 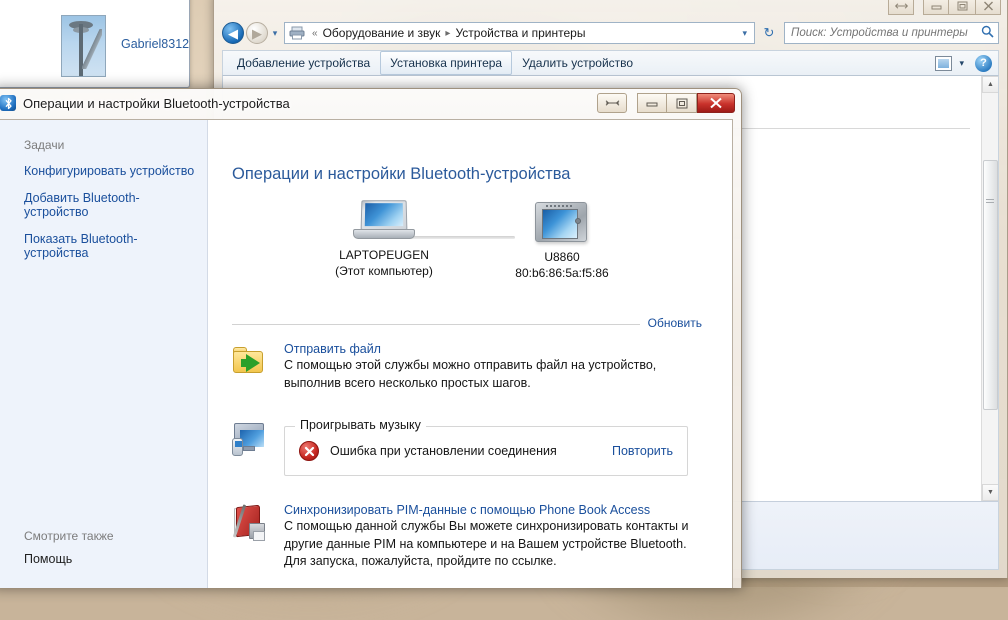 What do you see at coordinates (110, 246) in the screenshot?
I see `sidebar-item-show-bluetooth-devices: Показать Bluetooth-устройства` at bounding box center [110, 246].